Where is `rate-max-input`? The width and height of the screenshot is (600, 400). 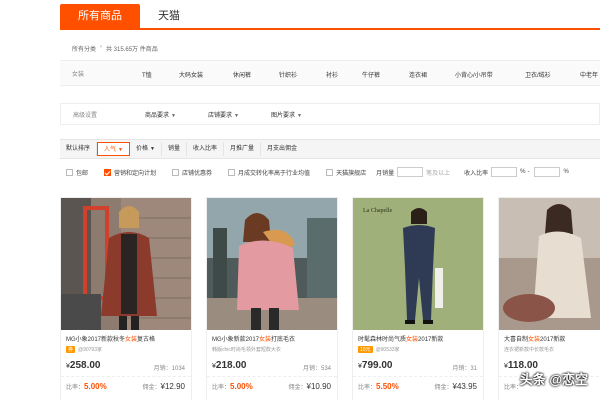 rate-max-input is located at coordinates (547, 172).